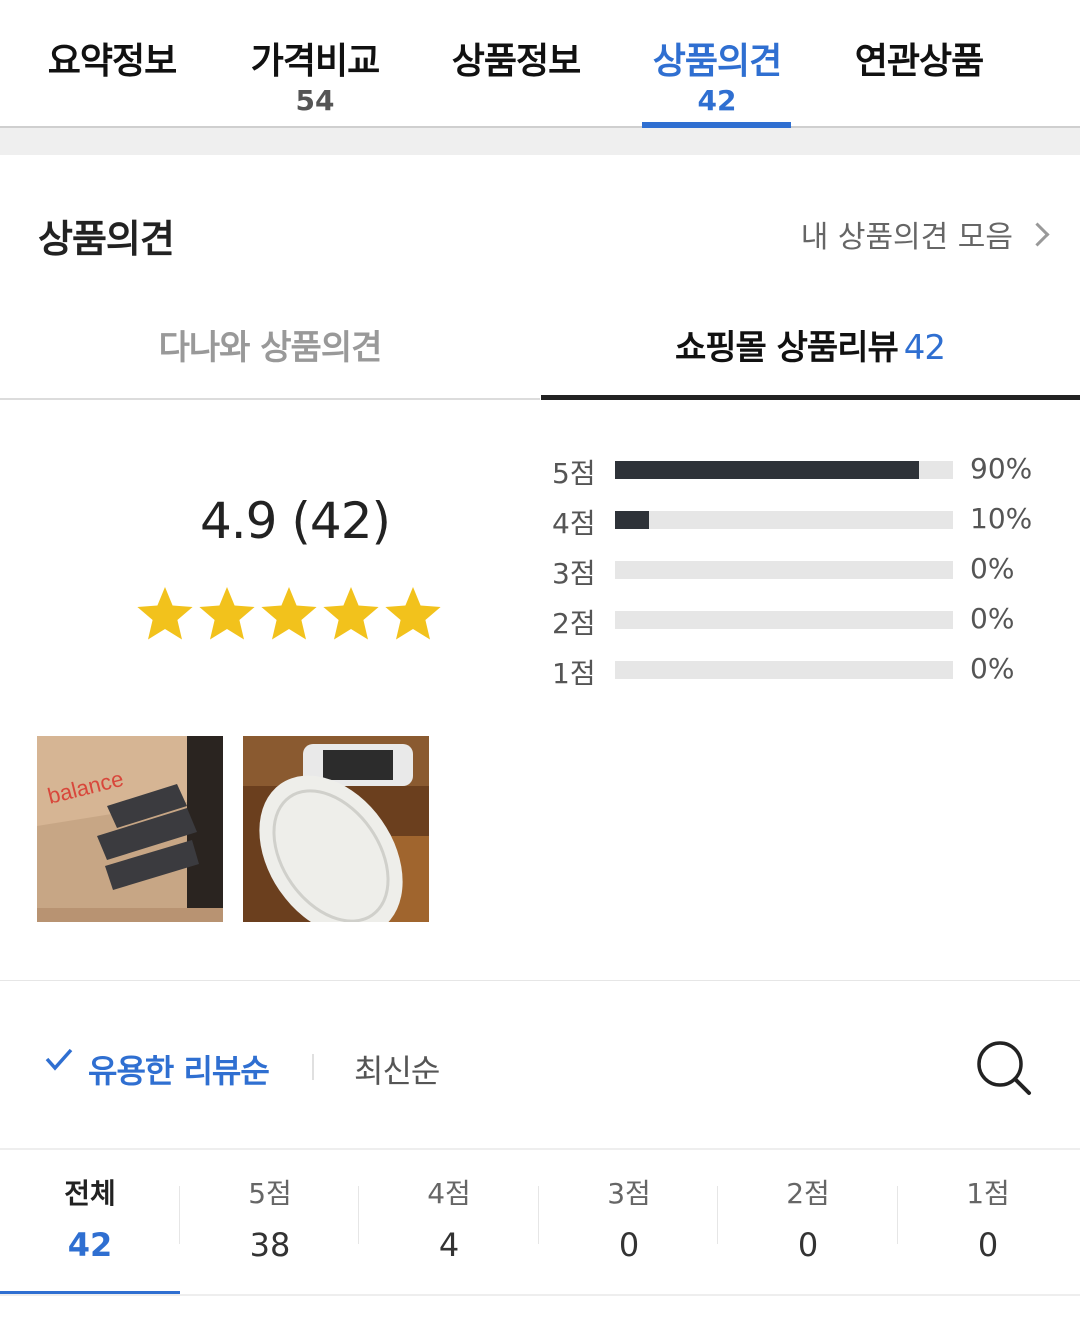  I want to click on tab-related-products: 연관상품, so click(919, 62).